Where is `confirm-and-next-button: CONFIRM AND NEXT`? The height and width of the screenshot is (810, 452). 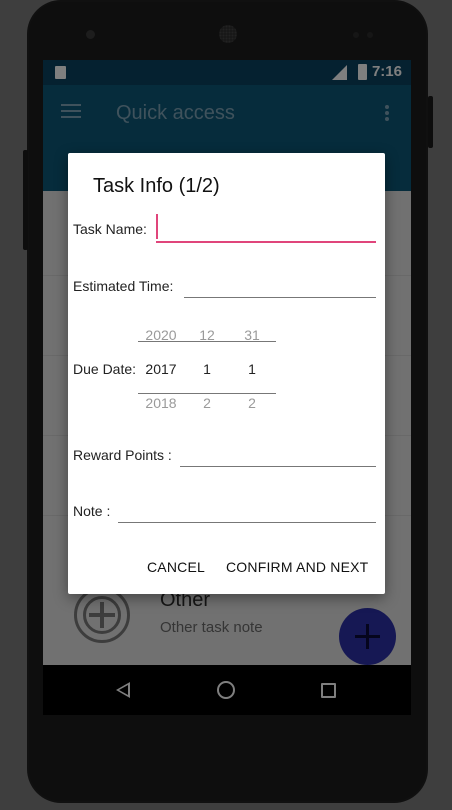
confirm-and-next-button: CONFIRM AND NEXT is located at coordinates (297, 567).